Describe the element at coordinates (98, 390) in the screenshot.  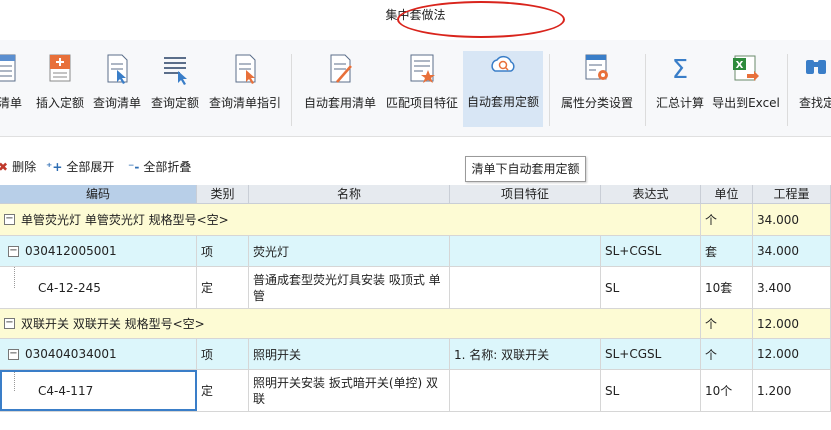
I see `code-cell: C4-4-117` at that location.